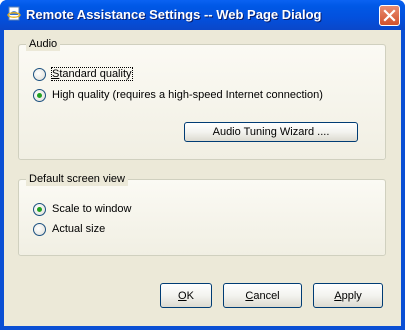 Image resolution: width=405 pixels, height=330 pixels. I want to click on cancel-button: Cancel, so click(262, 295).